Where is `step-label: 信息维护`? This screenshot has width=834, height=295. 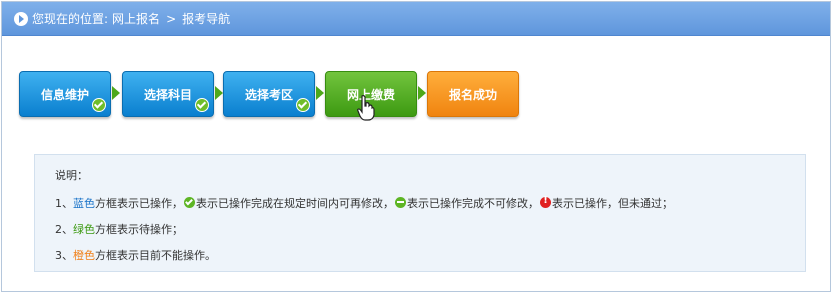
step-label: 信息维护 is located at coordinates (64, 94).